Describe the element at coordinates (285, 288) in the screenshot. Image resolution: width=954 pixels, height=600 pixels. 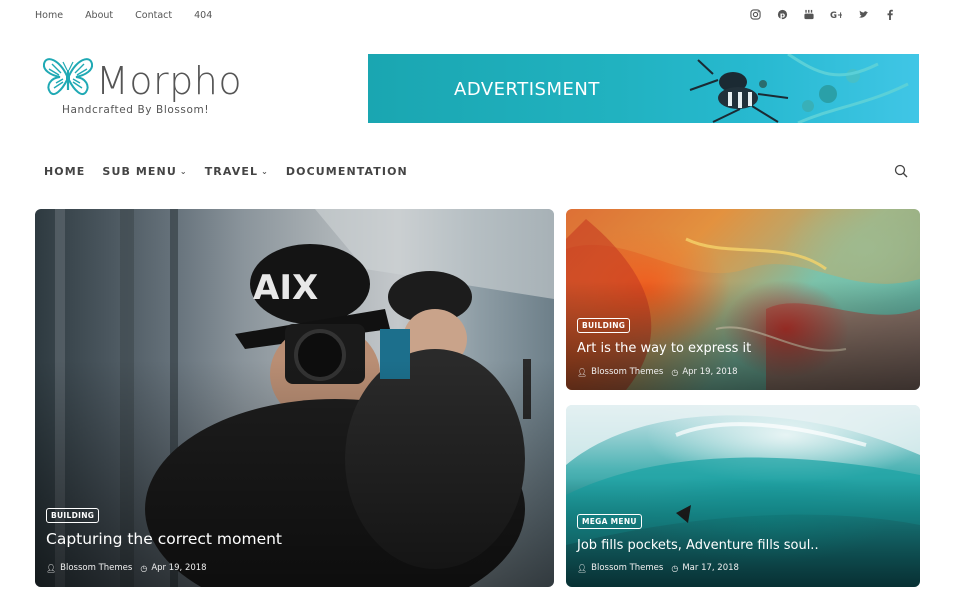
I see `svg-text: AIX` at that location.